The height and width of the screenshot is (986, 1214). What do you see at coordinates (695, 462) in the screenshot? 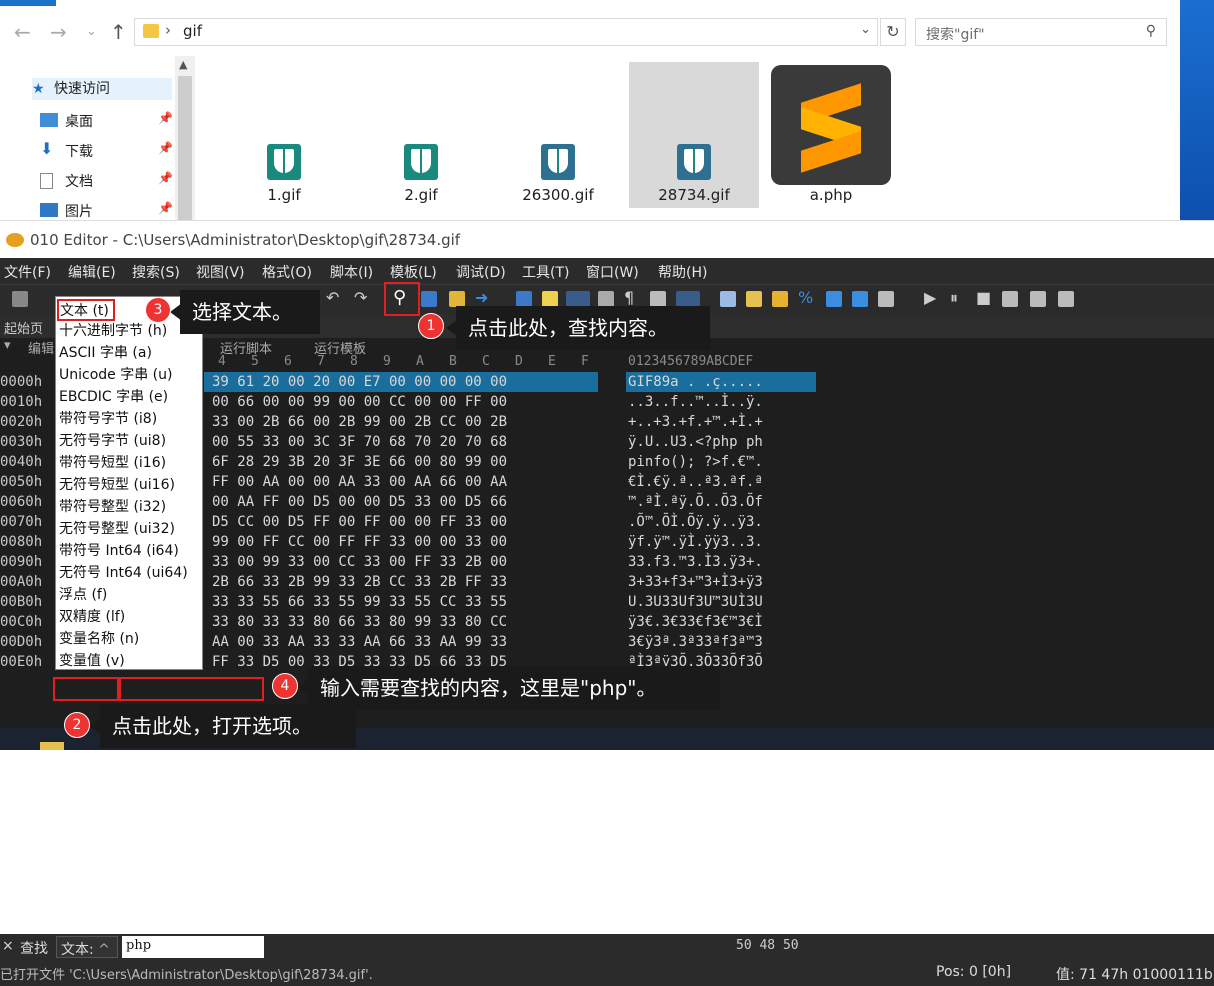
I see `row-ascii: pinfo(); ?>f.€™.` at bounding box center [695, 462].